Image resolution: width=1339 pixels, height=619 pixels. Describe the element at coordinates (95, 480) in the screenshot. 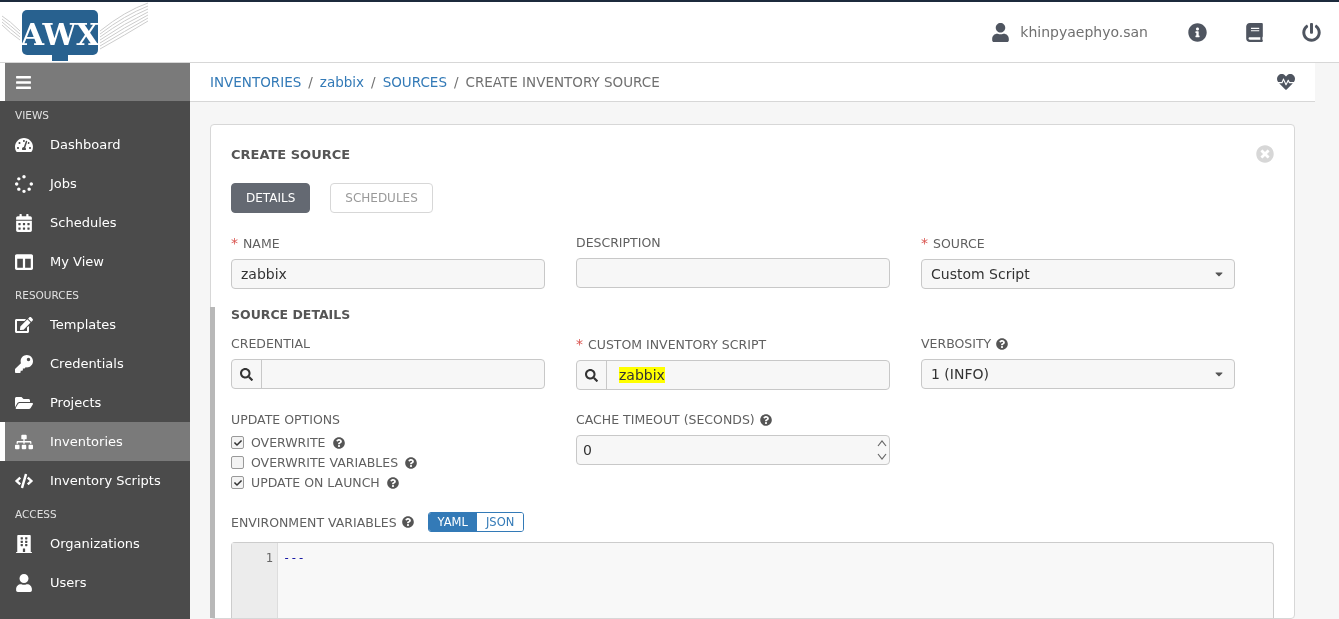

I see `nav-item: Inventory Scripts` at that location.